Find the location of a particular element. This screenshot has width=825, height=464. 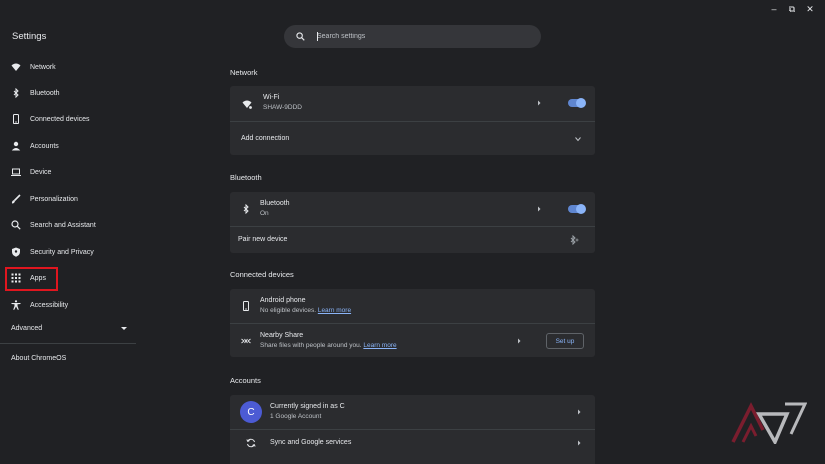

bluetooth-status: On is located at coordinates (264, 213).